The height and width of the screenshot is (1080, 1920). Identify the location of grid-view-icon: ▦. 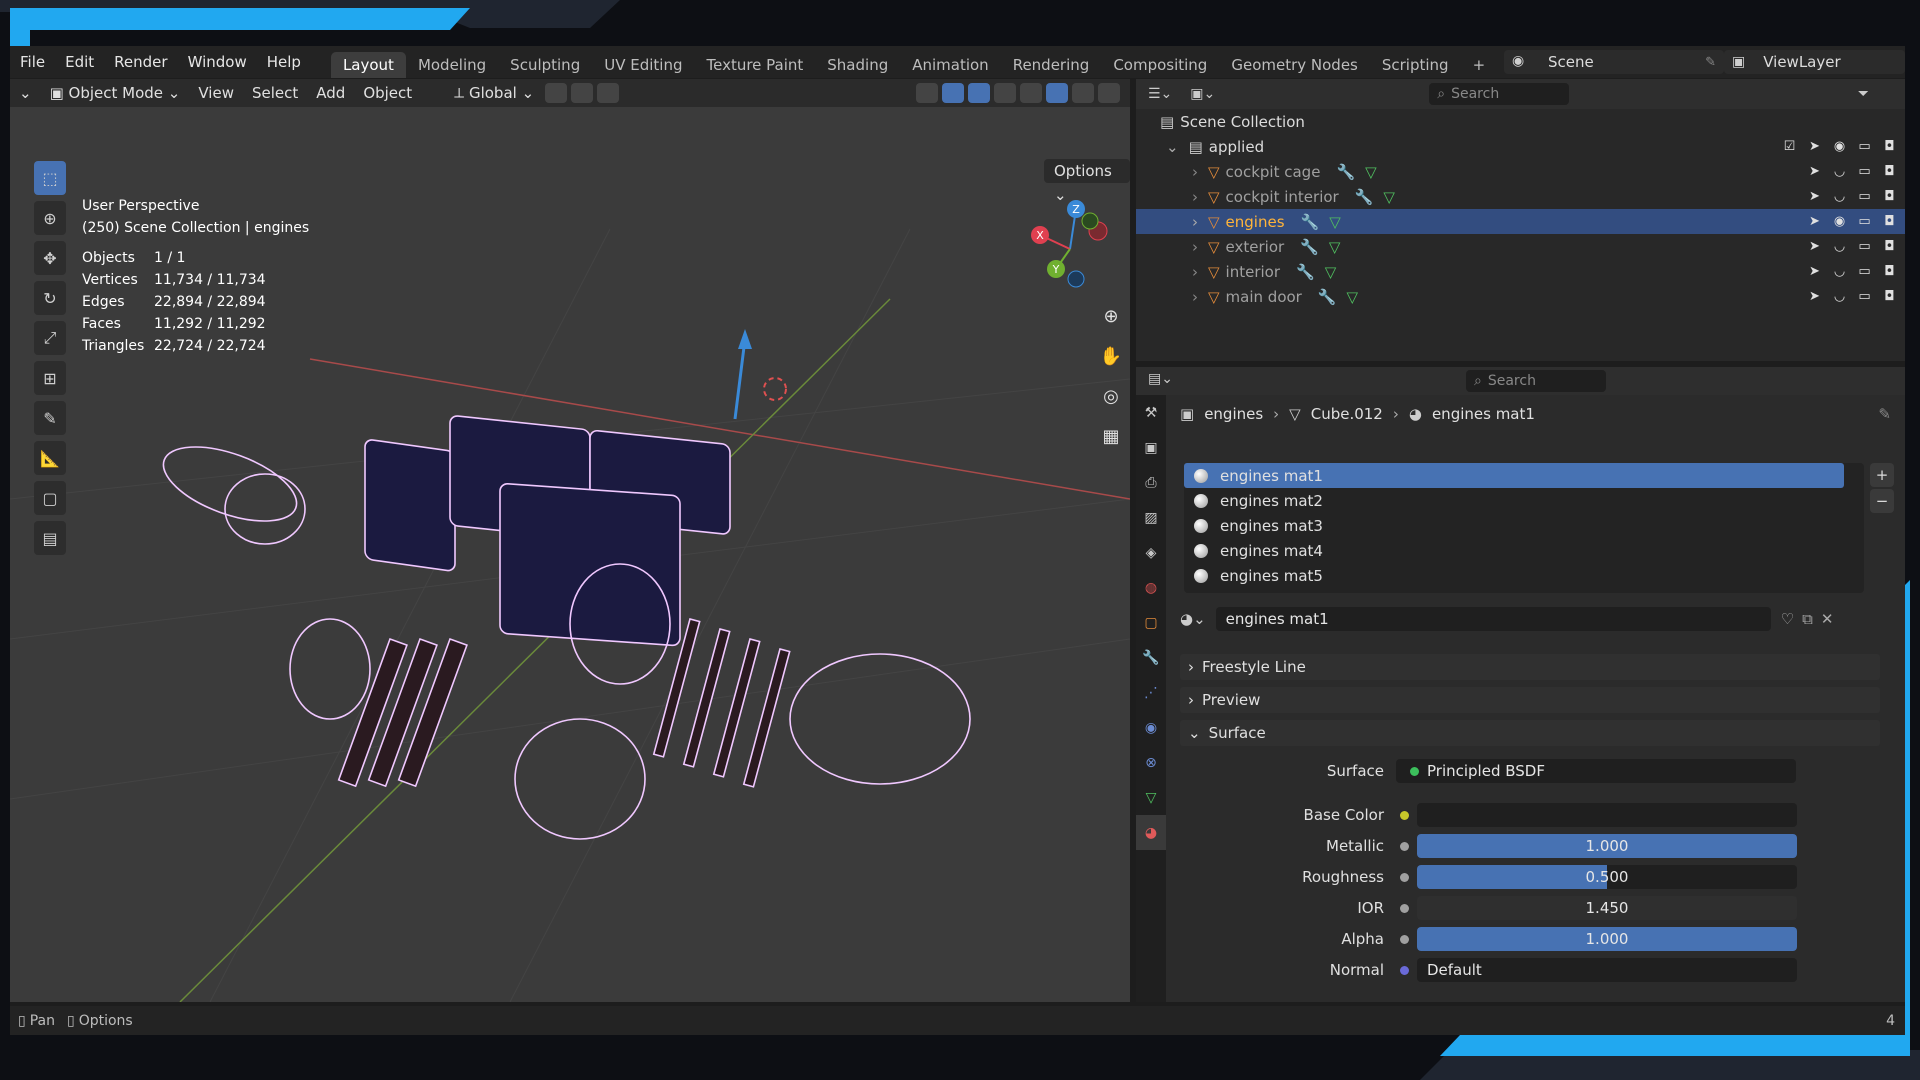
(1111, 436).